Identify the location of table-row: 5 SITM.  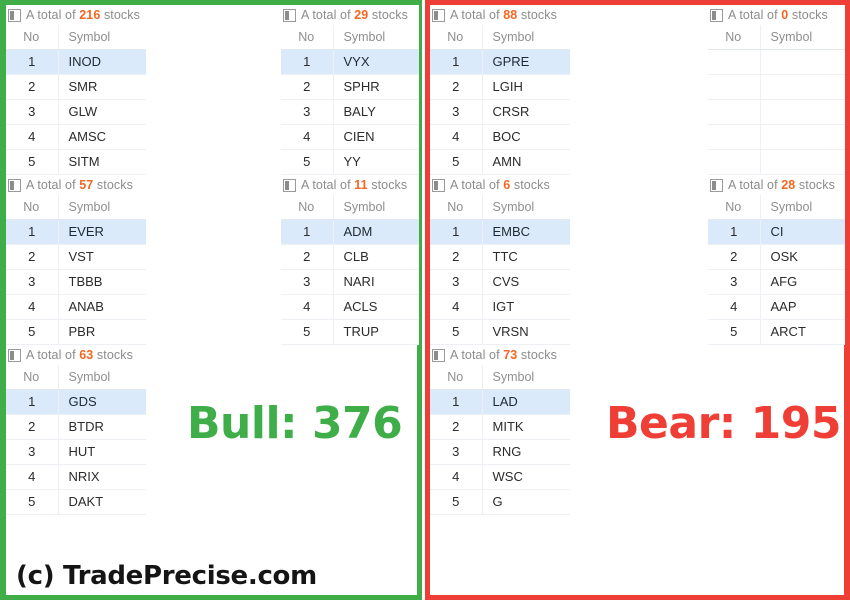
(76, 162).